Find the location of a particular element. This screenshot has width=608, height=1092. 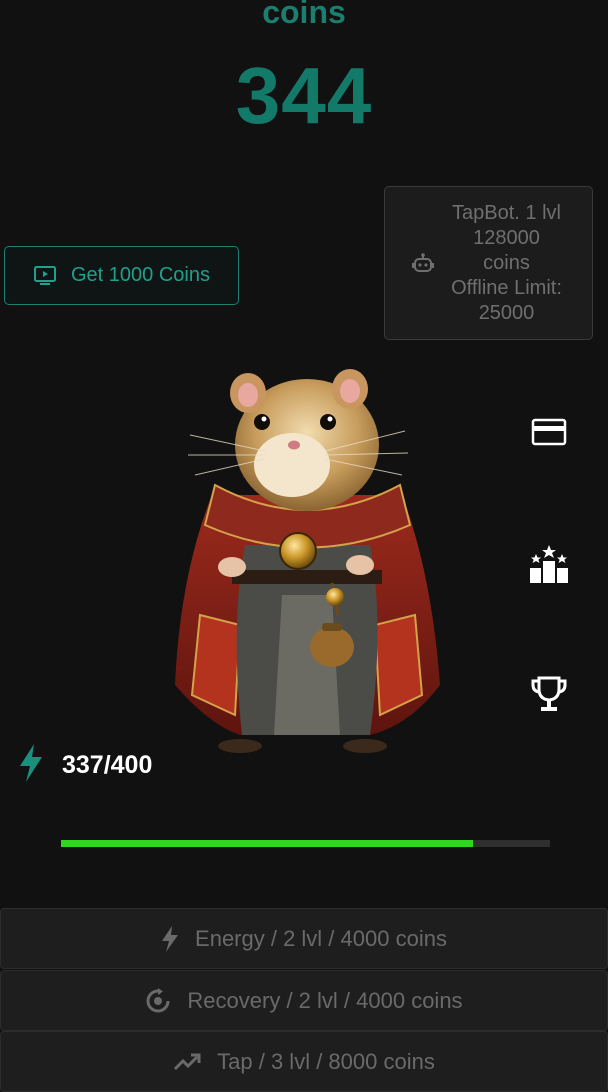

trending-up-icon is located at coordinates (187, 1062).